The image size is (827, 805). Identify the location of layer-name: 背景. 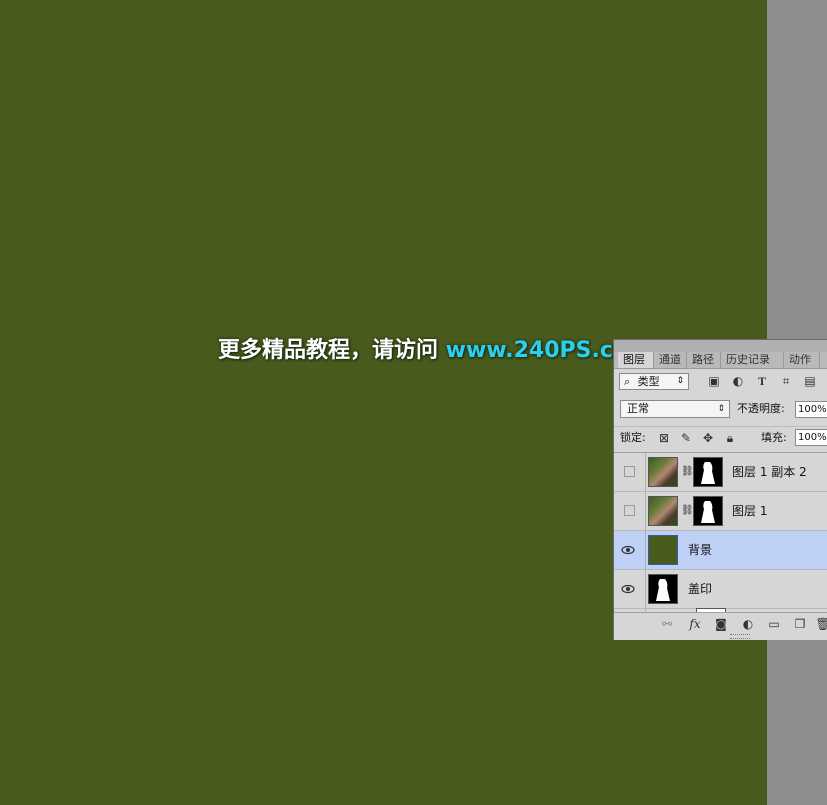
(700, 550).